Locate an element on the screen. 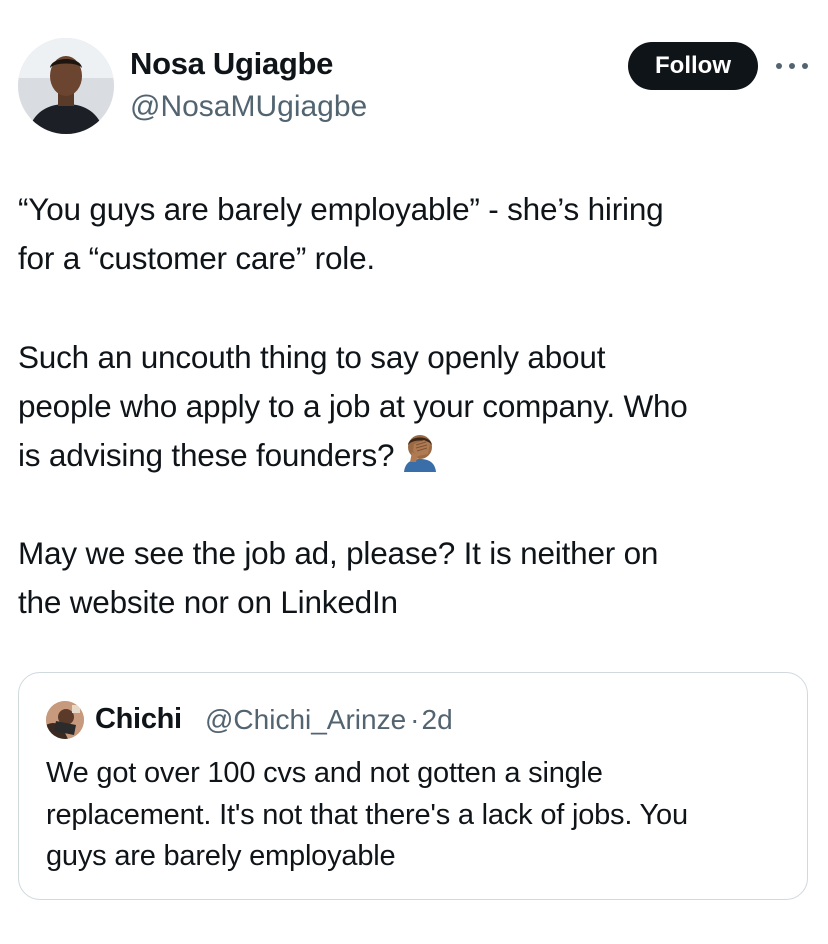  quoted-line: guys are barely employable is located at coordinates (221, 856).